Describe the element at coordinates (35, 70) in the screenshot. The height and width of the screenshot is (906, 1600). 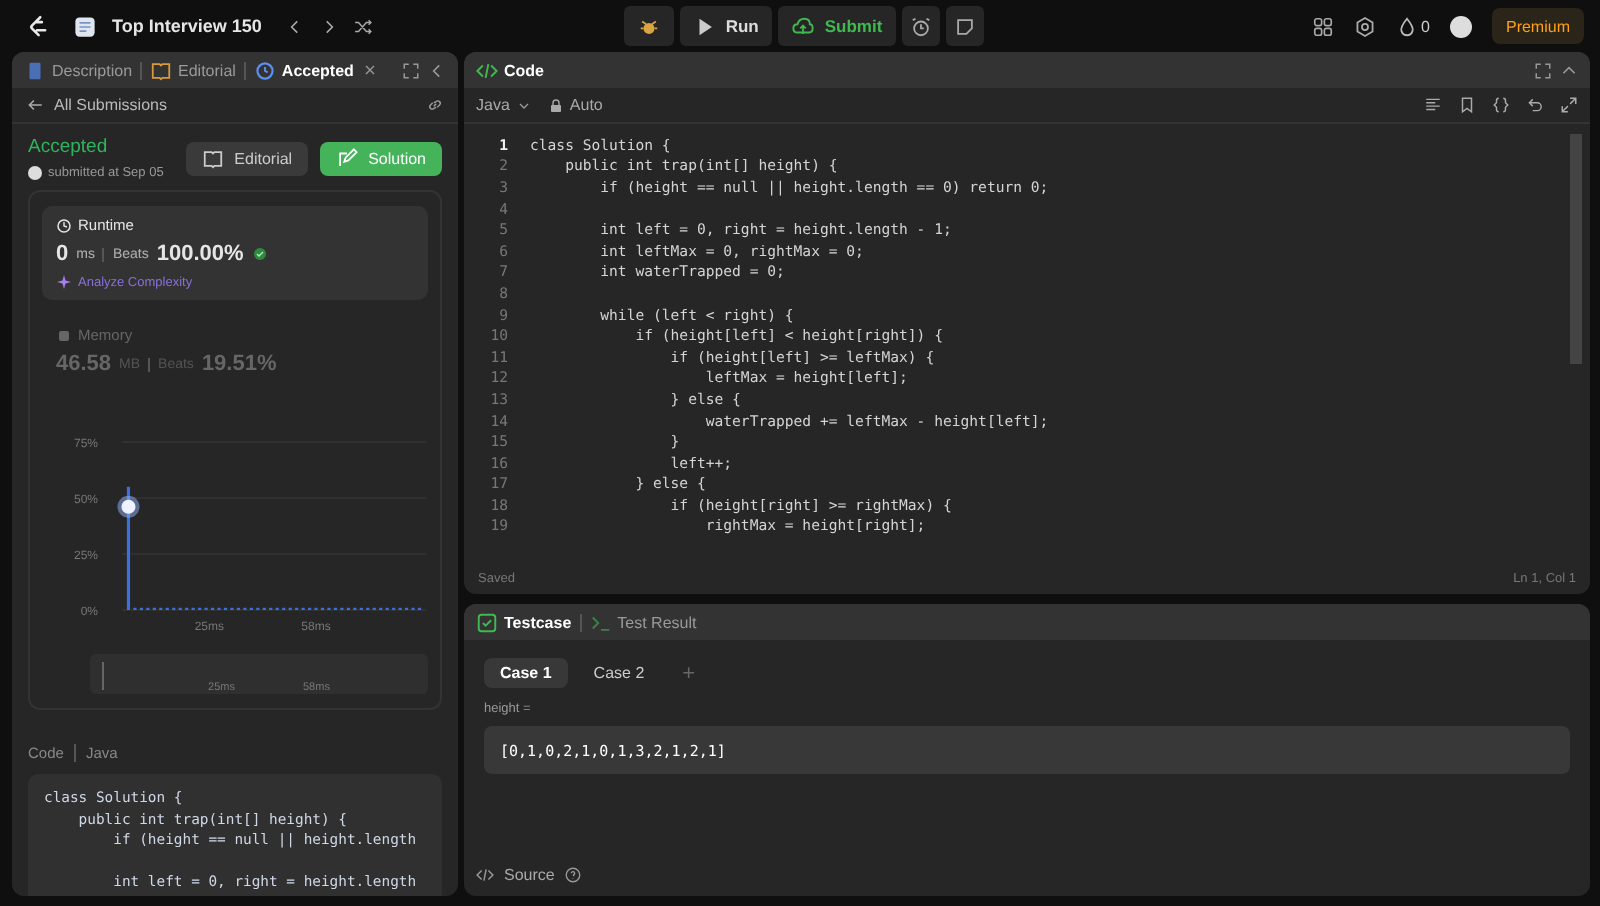
I see `document-icon` at that location.